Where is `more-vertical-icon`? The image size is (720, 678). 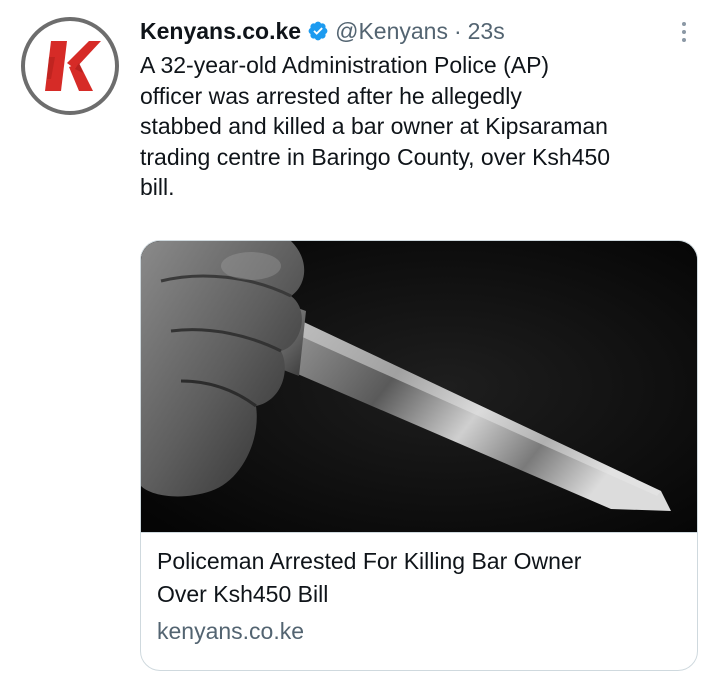 more-vertical-icon is located at coordinates (684, 24).